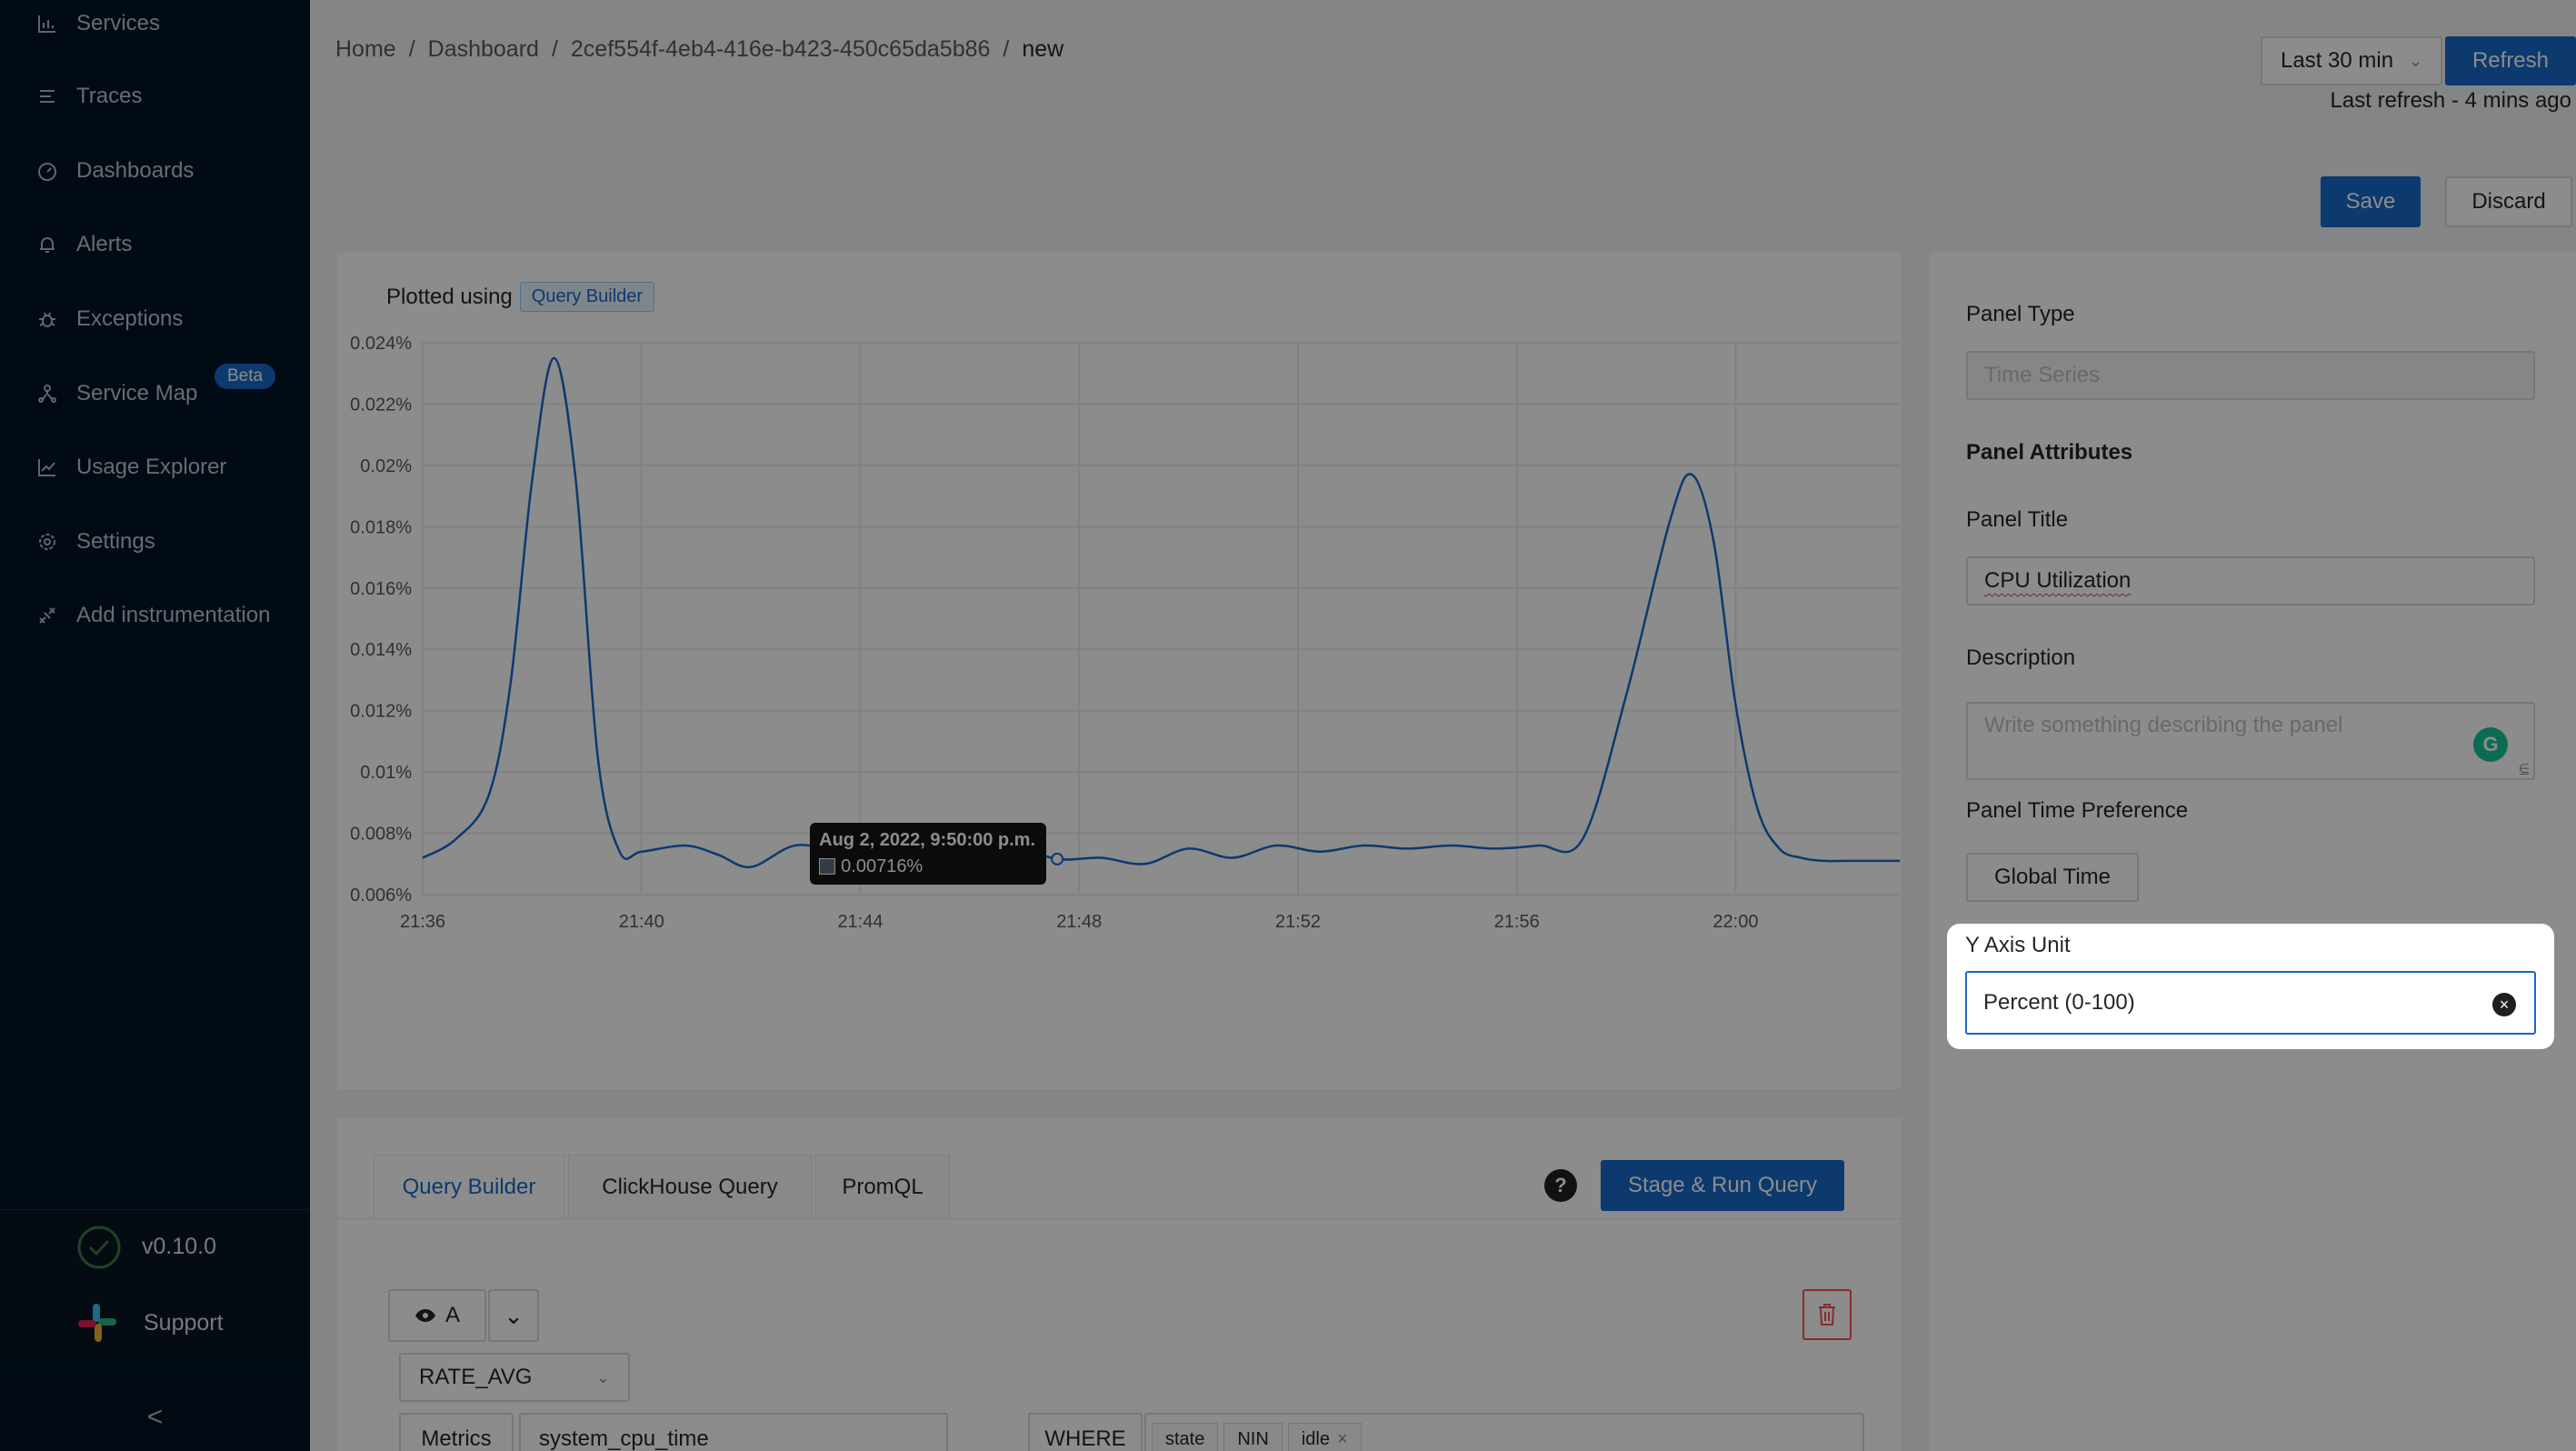  What do you see at coordinates (2504, 1005) in the screenshot?
I see `clear-icon: ×` at bounding box center [2504, 1005].